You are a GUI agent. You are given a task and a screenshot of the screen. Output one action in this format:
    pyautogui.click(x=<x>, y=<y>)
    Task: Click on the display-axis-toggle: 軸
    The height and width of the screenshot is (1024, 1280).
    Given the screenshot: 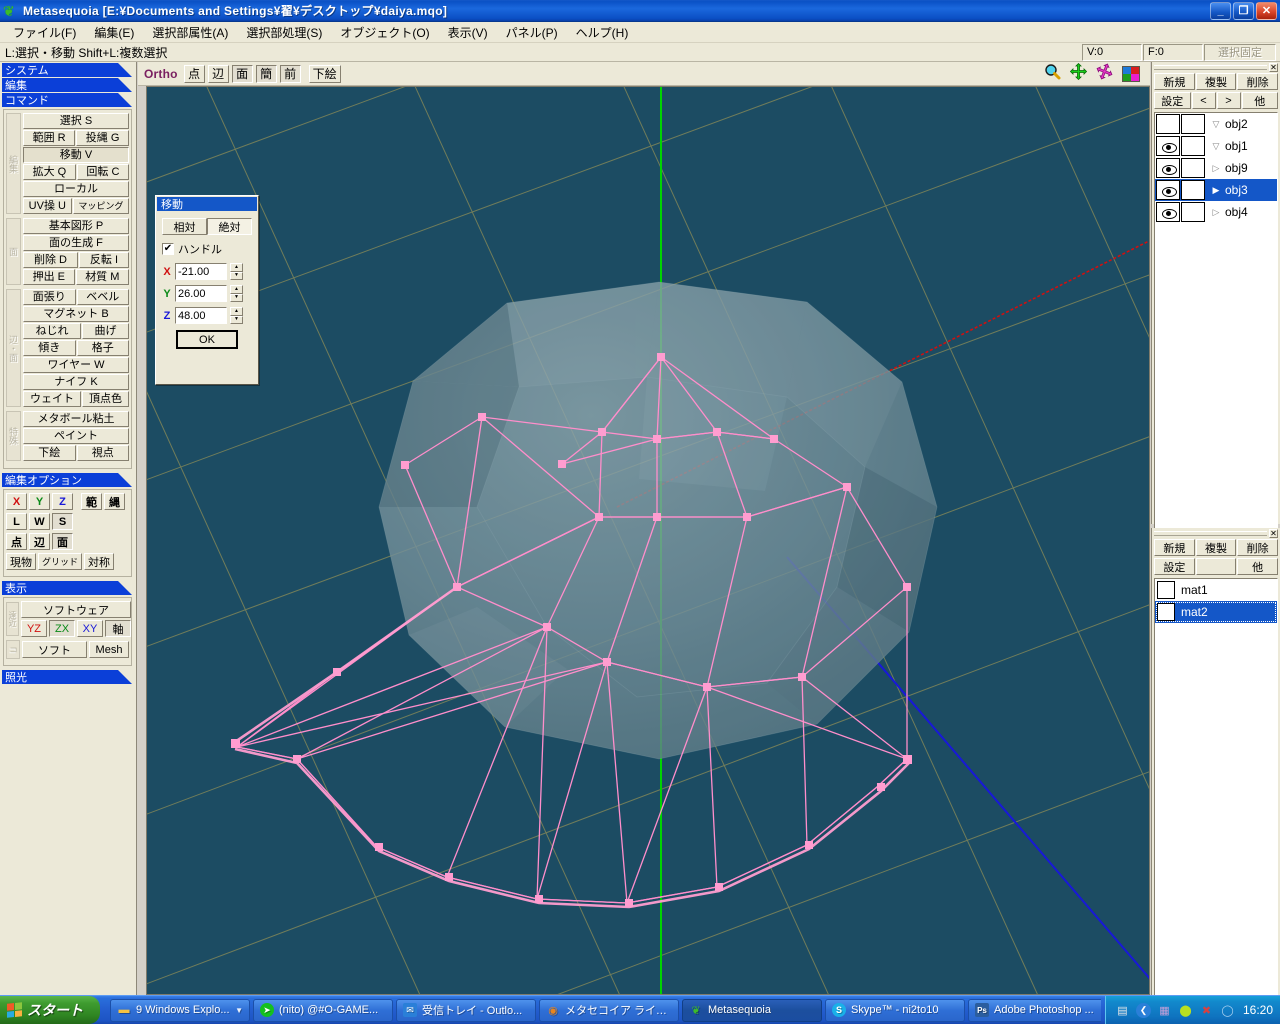 What is the action you would take?
    pyautogui.click(x=118, y=628)
    